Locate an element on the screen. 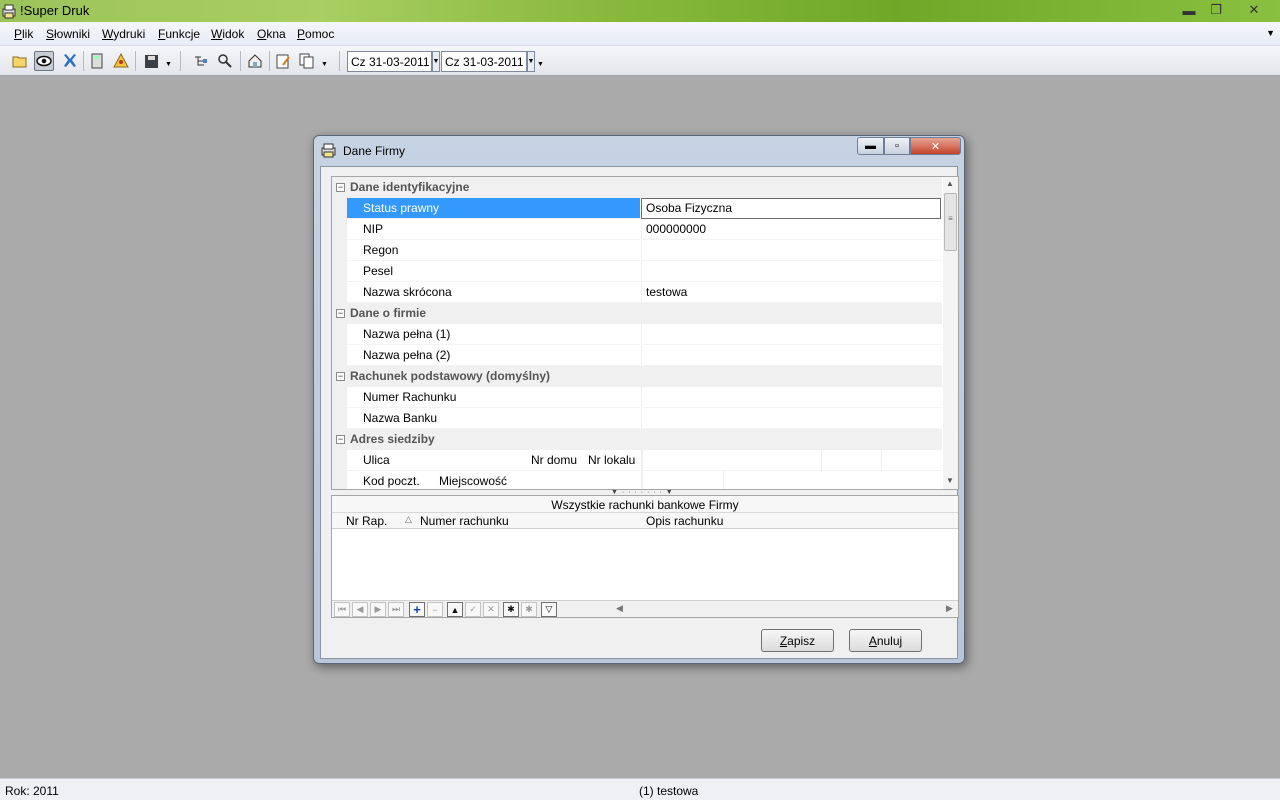 This screenshot has height=800, width=1280. flat-no-label: Nr lokalu is located at coordinates (612, 460).